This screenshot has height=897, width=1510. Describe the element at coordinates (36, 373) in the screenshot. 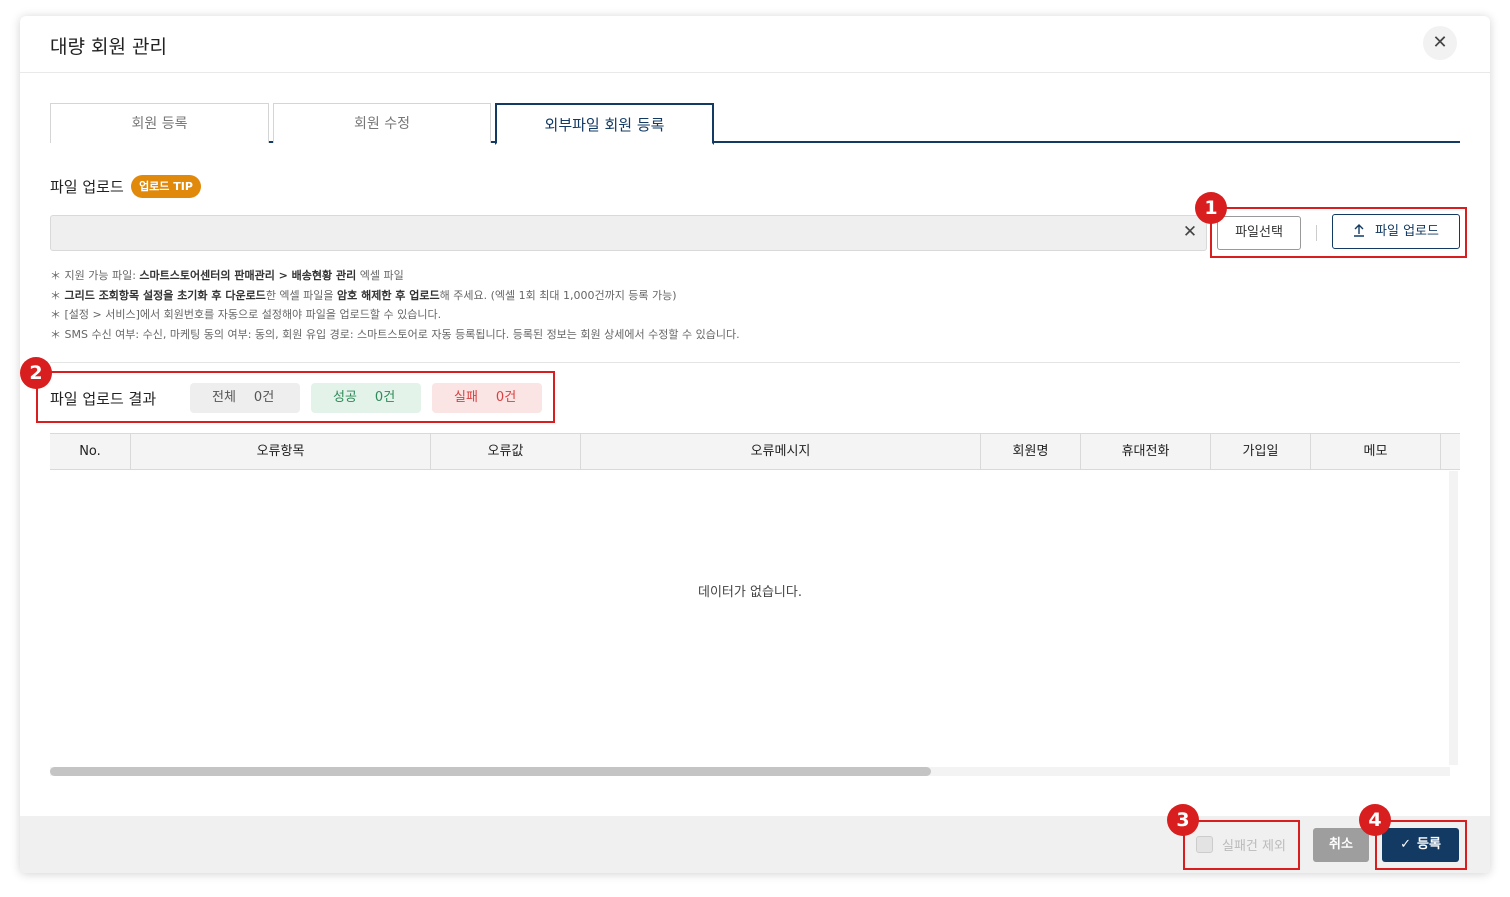

I see `callout-number-2: 2` at that location.